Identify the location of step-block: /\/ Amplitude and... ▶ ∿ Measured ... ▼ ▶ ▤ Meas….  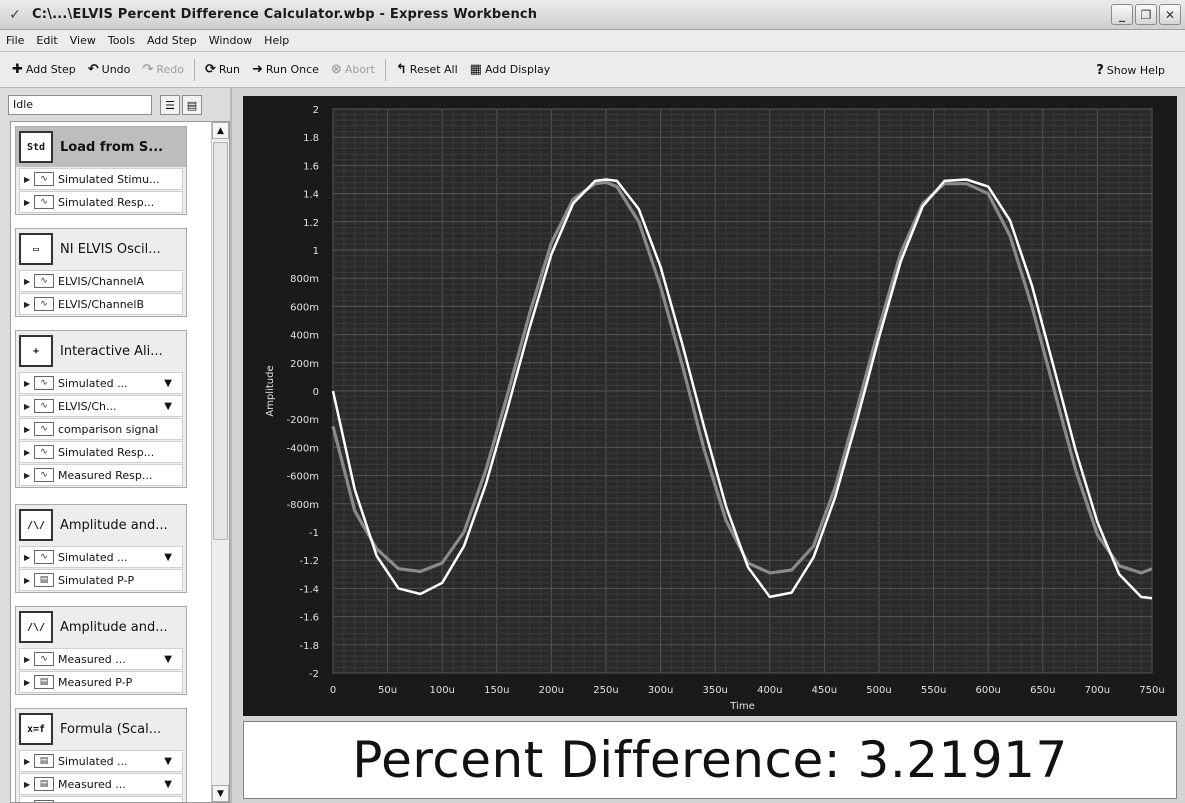
(101, 650).